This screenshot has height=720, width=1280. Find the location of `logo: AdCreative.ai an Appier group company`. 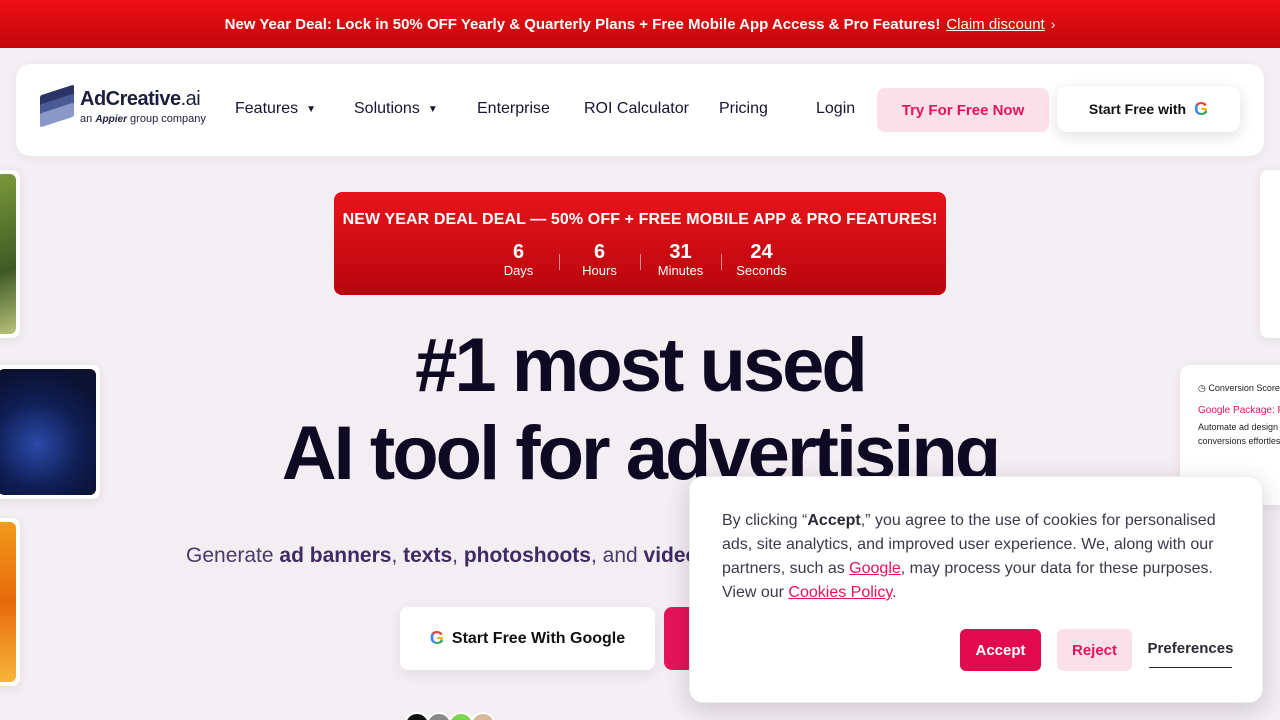

logo: AdCreative.ai an Appier group company is located at coordinates (123, 106).